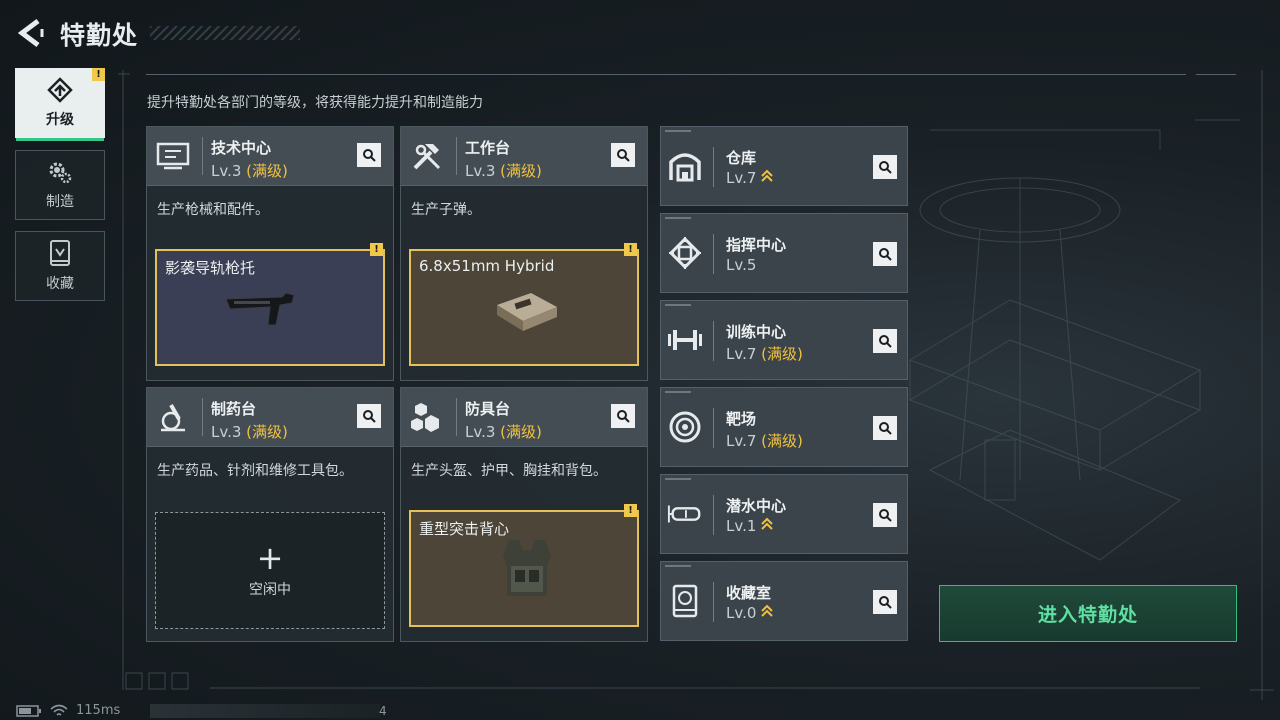  Describe the element at coordinates (60, 120) in the screenshot. I see `nav-label: 升级` at that location.